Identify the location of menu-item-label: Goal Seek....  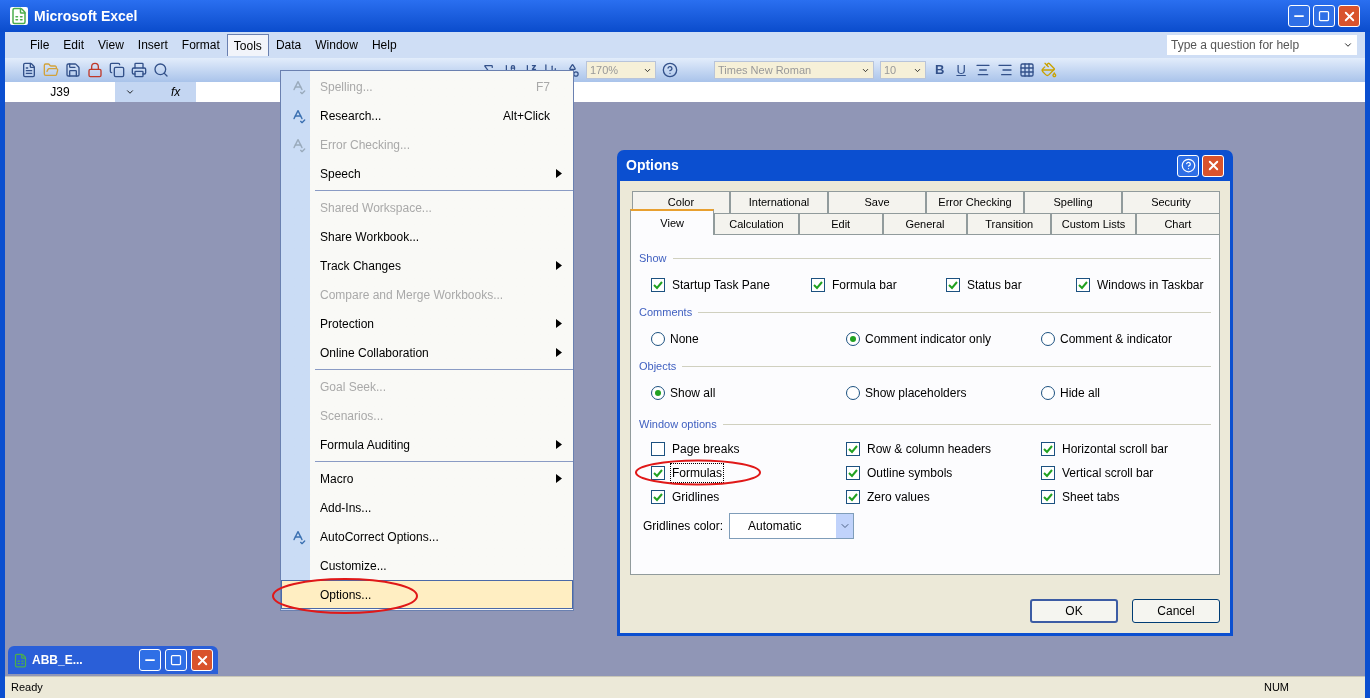
(353, 387).